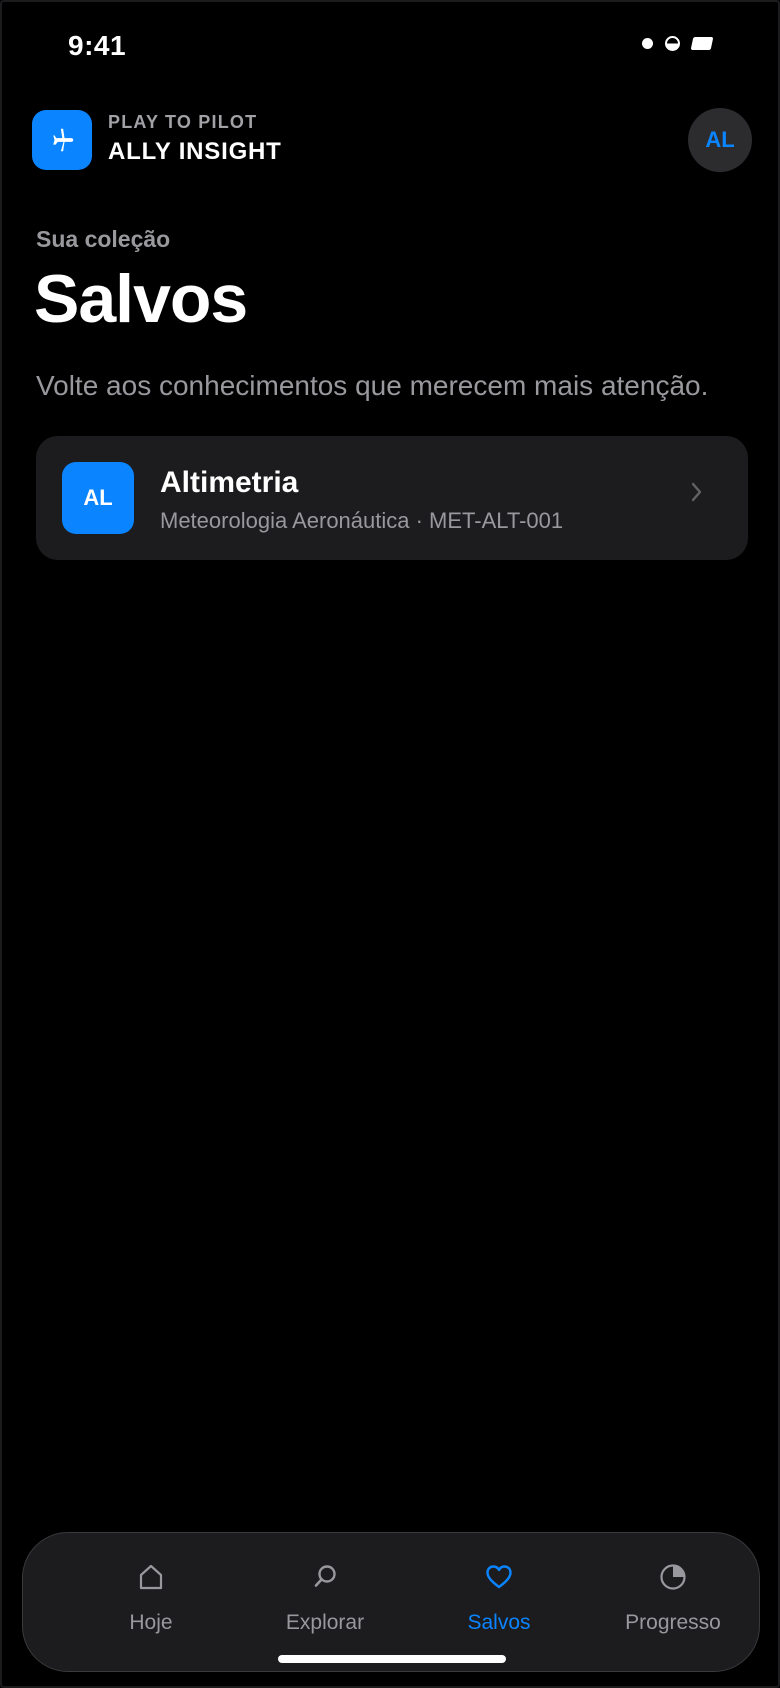 The height and width of the screenshot is (1688, 780). What do you see at coordinates (325, 1576) in the screenshot?
I see `search-icon` at bounding box center [325, 1576].